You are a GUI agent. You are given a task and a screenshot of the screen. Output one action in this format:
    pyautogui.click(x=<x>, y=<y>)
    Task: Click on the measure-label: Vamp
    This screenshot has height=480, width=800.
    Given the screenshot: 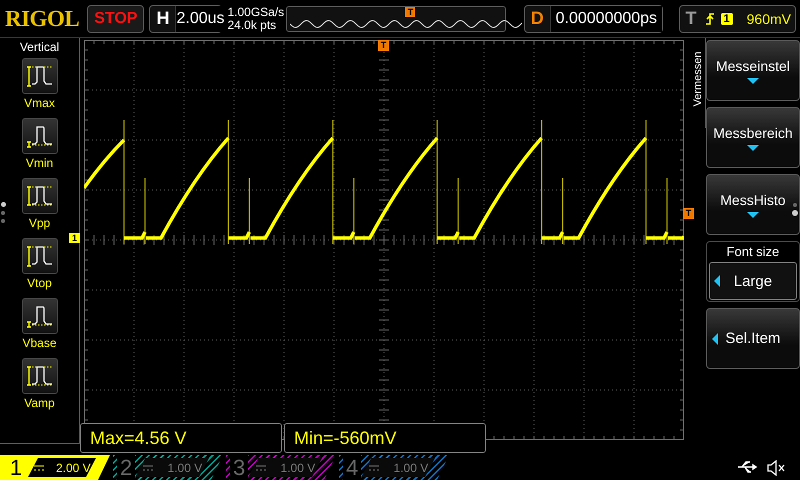 What is the action you would take?
    pyautogui.click(x=39, y=404)
    